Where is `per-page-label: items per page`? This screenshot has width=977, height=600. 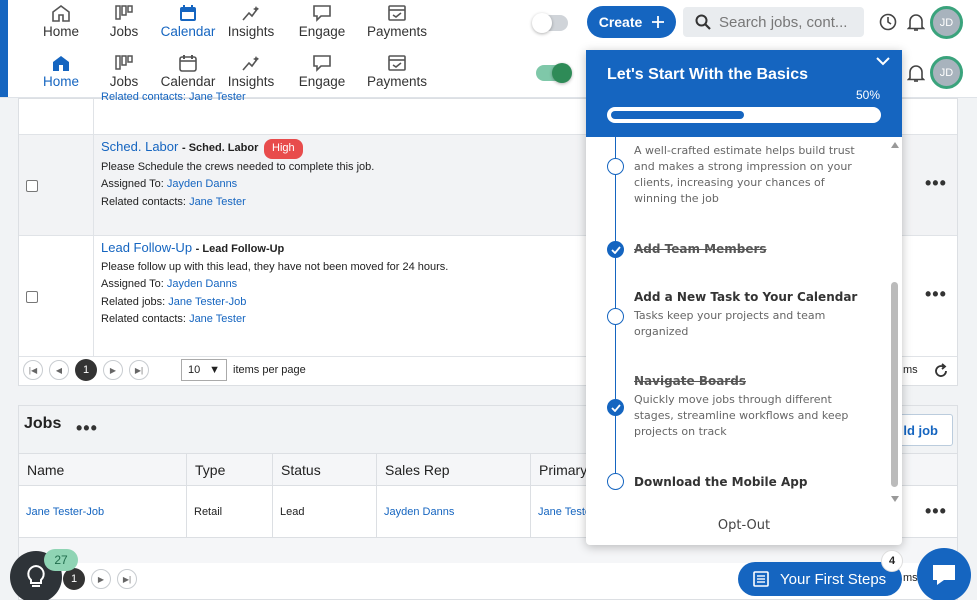
per-page-label: items per page is located at coordinates (269, 370).